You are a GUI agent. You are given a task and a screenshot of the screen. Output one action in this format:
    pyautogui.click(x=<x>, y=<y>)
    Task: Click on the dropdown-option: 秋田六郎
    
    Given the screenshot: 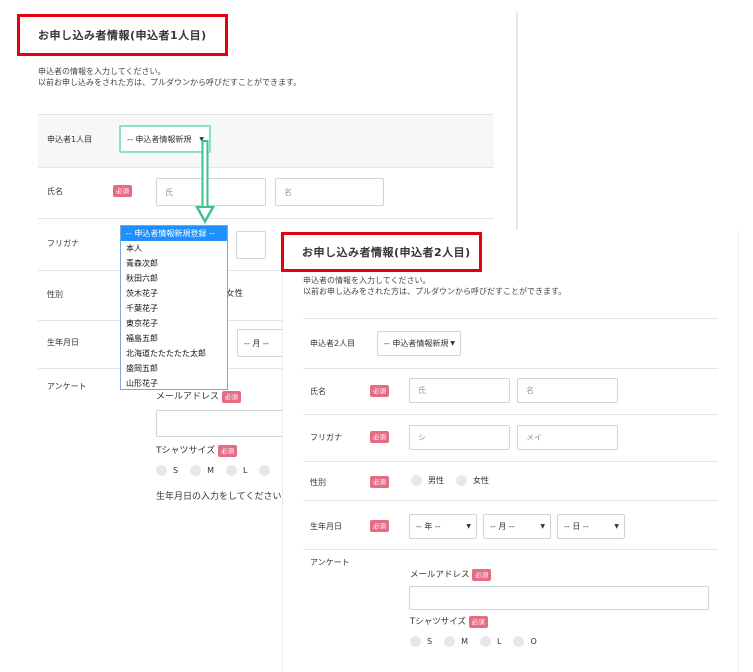 What is the action you would take?
    pyautogui.click(x=174, y=278)
    